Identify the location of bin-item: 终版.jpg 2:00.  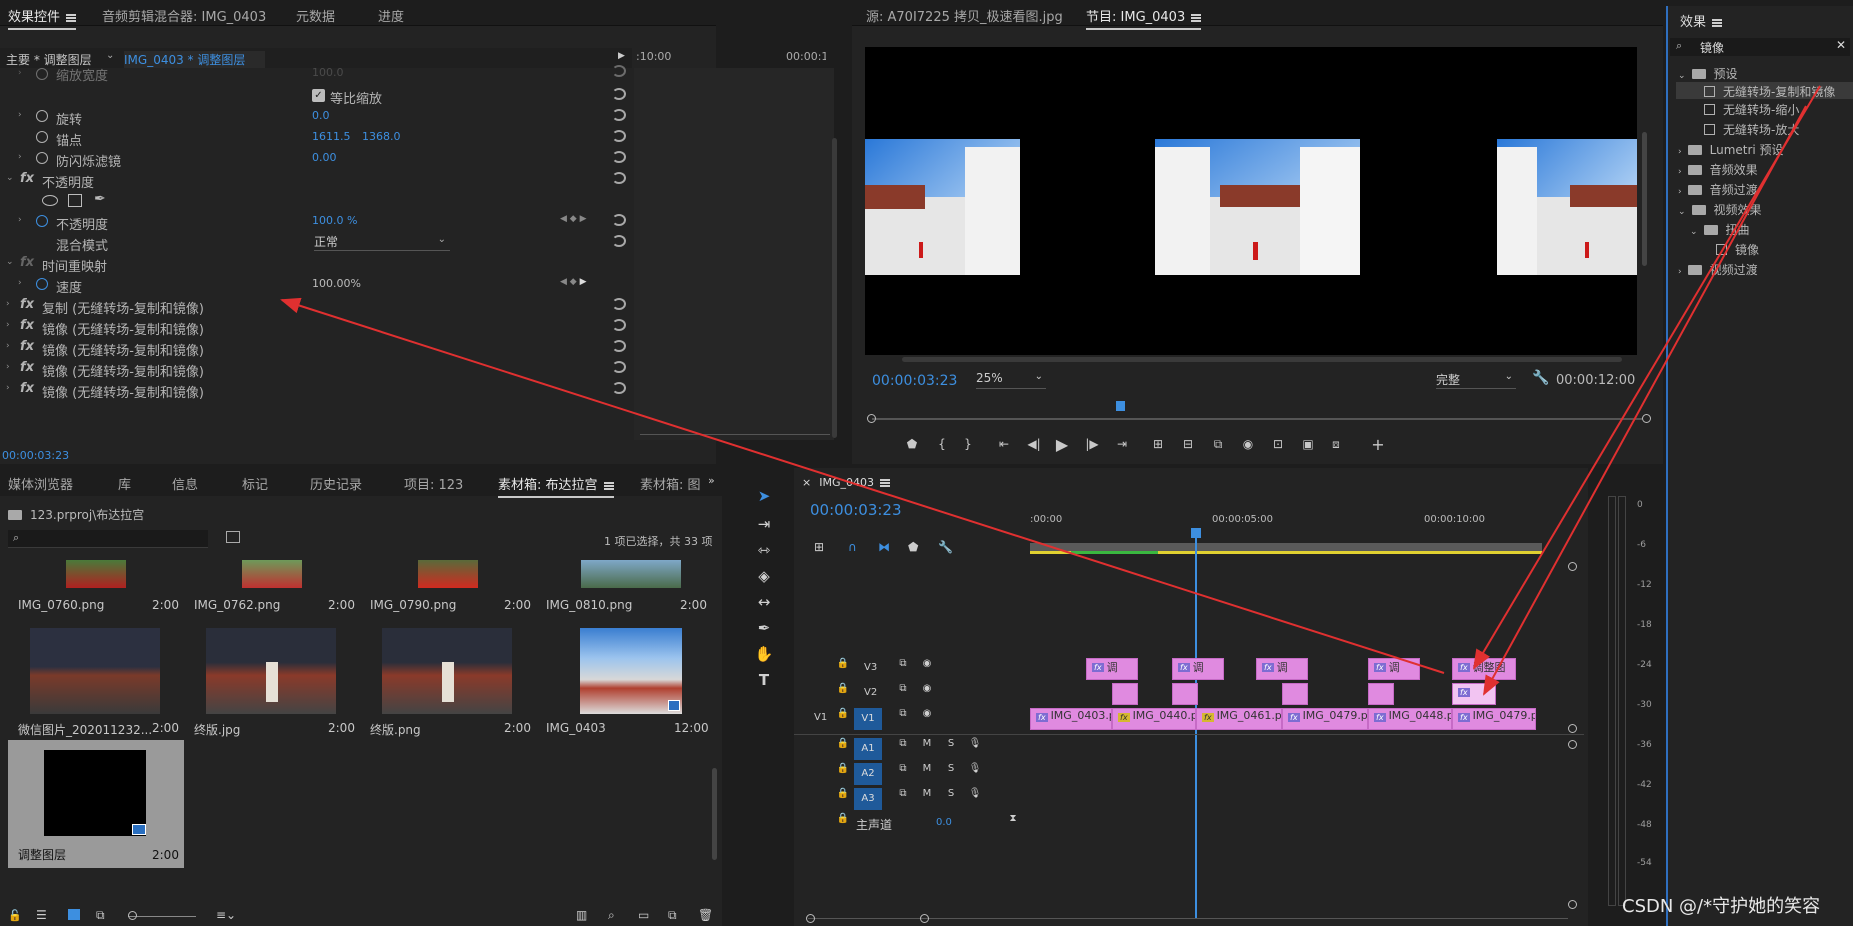
(272, 681).